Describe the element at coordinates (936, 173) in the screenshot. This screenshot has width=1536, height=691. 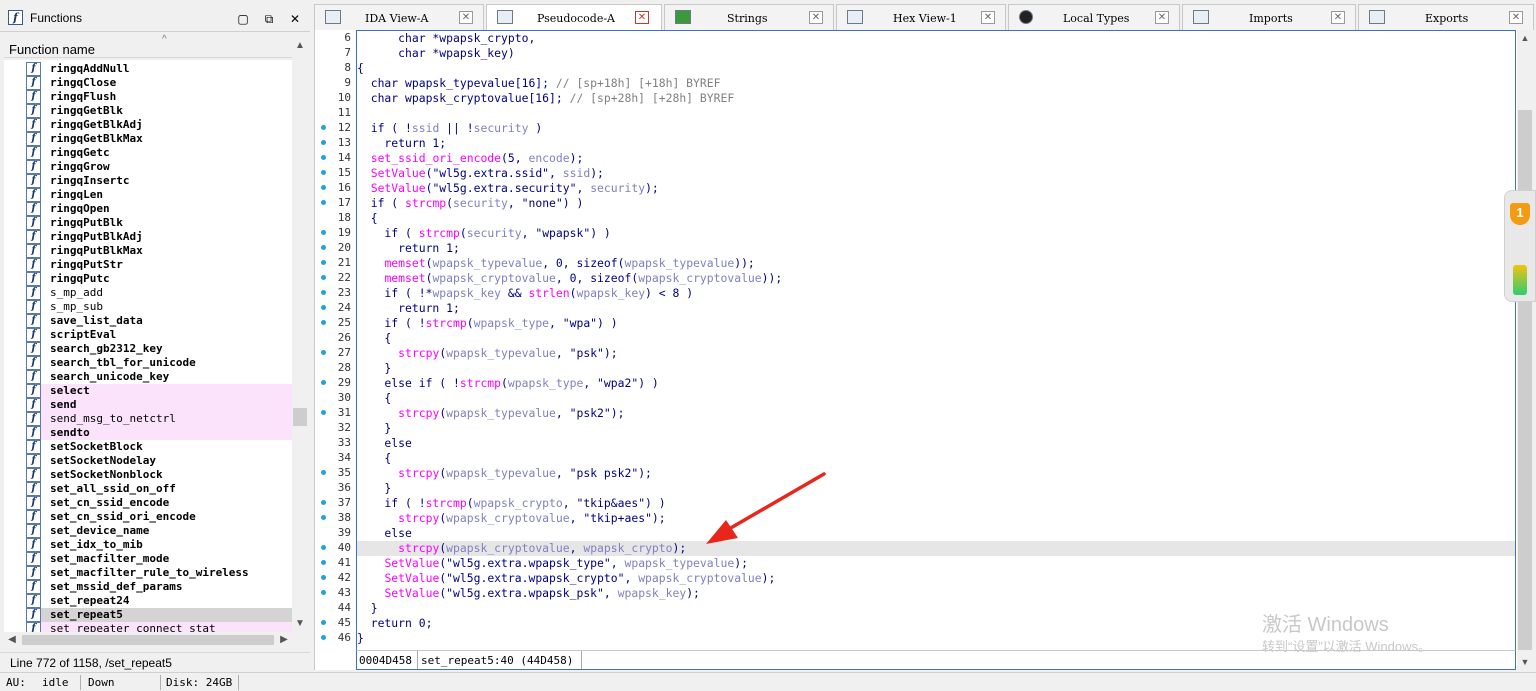
I see `code-line: SetValue("wl5g.extra.ssid", ssid);` at that location.